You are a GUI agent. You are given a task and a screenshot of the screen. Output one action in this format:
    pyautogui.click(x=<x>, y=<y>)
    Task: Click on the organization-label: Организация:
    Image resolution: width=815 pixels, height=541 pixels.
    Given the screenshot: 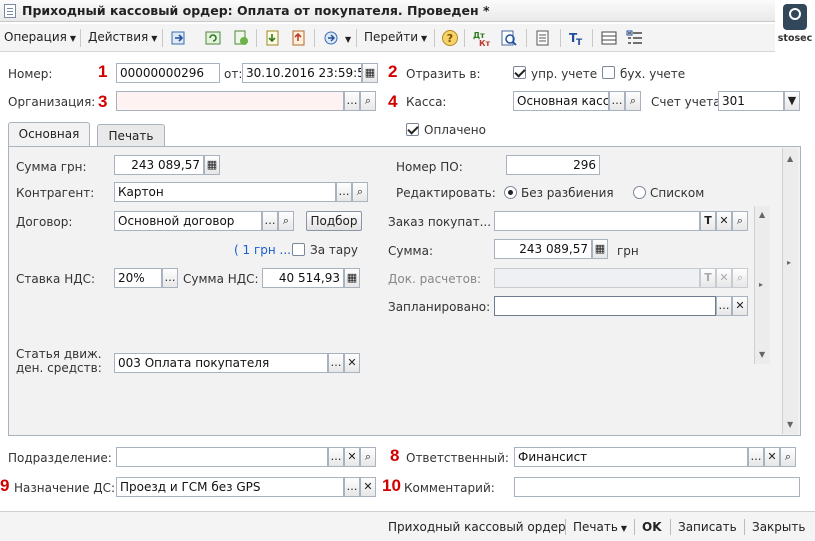 What is the action you would take?
    pyautogui.click(x=52, y=102)
    